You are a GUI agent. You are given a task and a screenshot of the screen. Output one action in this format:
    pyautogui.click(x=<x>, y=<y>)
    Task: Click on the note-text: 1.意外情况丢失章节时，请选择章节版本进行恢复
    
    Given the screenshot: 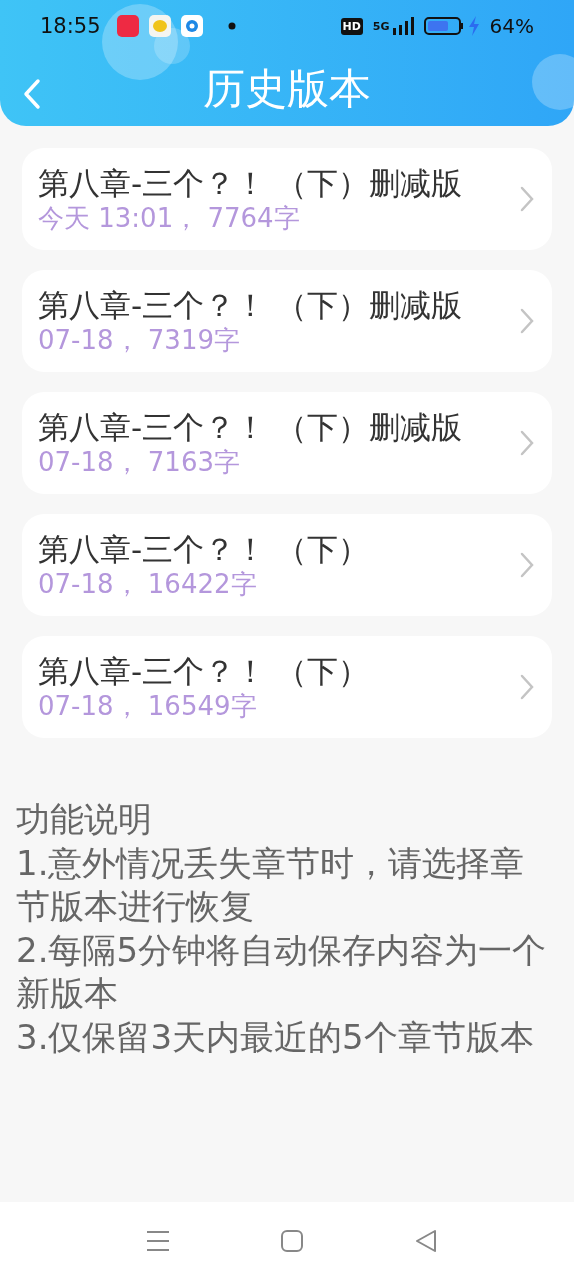 What is the action you would take?
    pyautogui.click(x=271, y=885)
    